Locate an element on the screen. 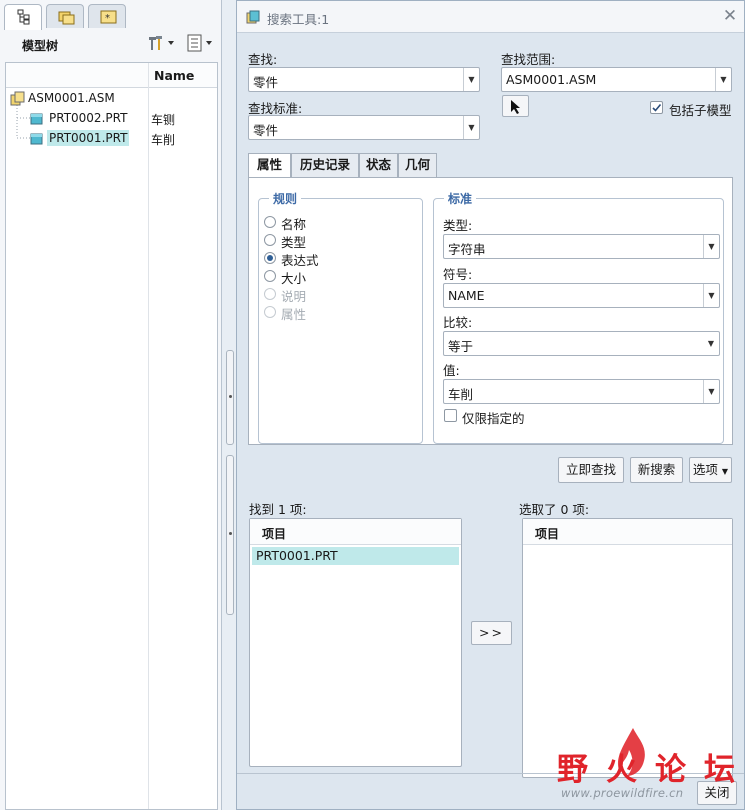 The width and height of the screenshot is (745, 810). criteria-value: 零件 is located at coordinates (266, 130).